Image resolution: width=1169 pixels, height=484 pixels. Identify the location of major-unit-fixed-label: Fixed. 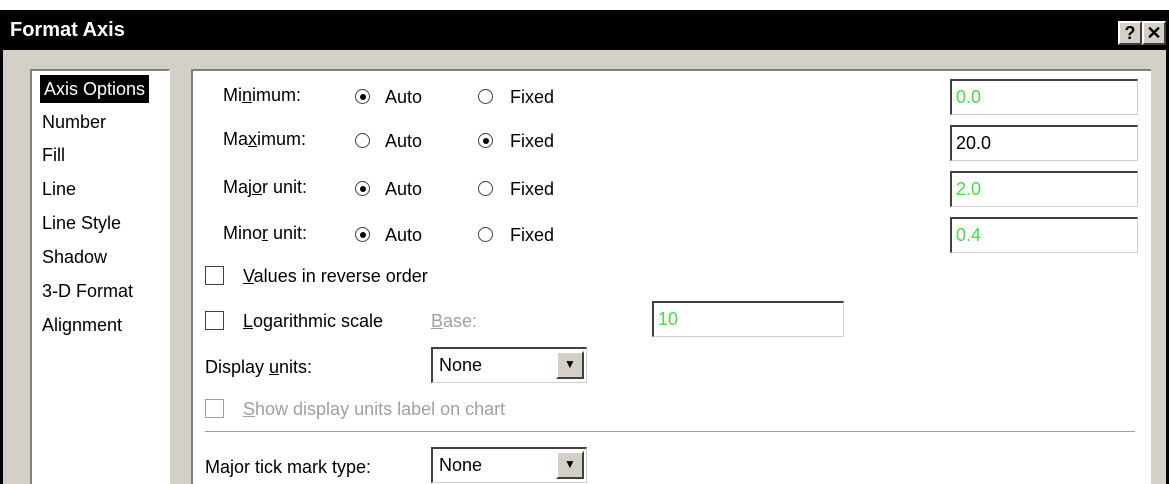
(532, 189).